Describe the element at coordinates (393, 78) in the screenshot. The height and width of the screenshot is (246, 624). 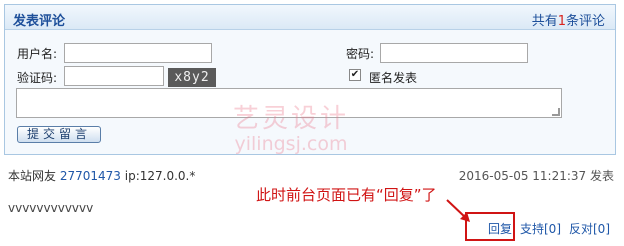
I see `anonymous-label: 匿名发表` at that location.